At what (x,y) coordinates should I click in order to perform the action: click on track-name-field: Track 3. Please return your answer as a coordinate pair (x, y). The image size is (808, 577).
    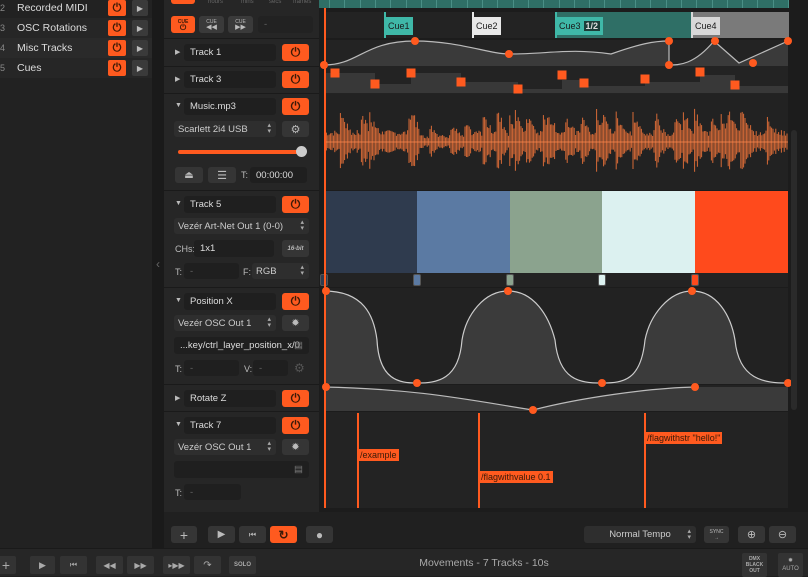
    Looking at the image, I should click on (230, 79).